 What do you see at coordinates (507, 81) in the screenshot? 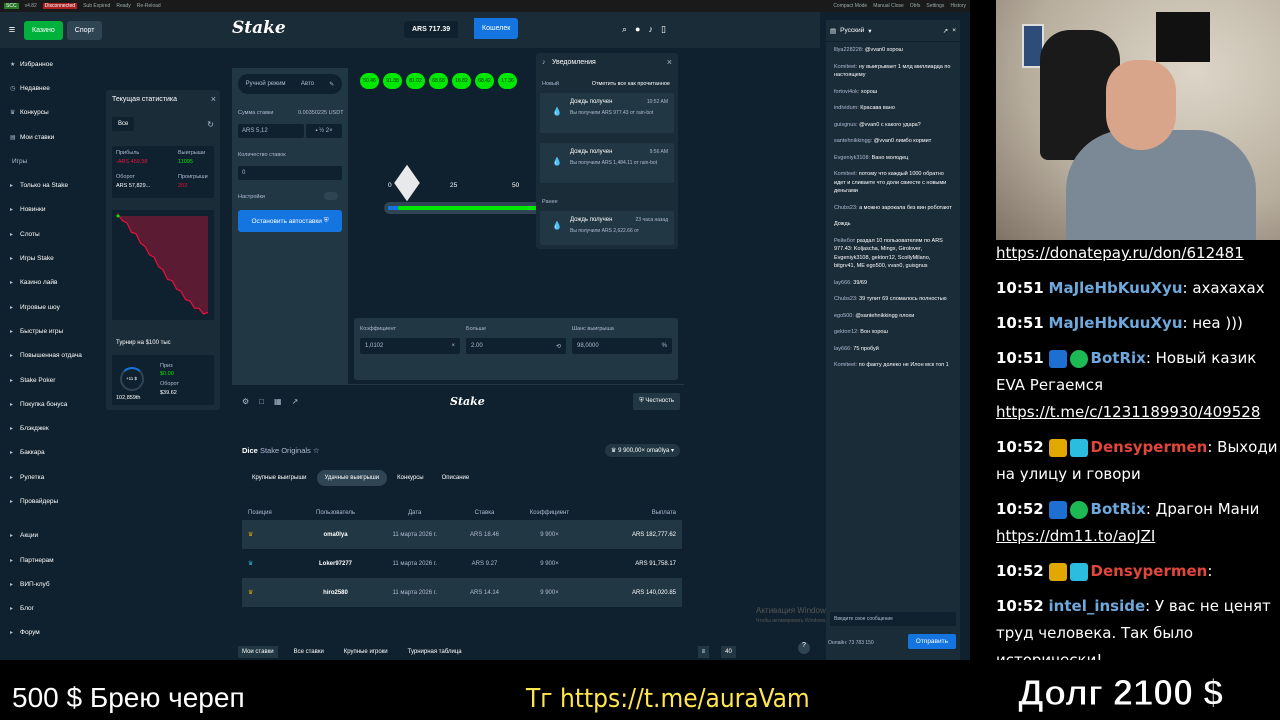
I see `result-pill: 17.36` at bounding box center [507, 81].